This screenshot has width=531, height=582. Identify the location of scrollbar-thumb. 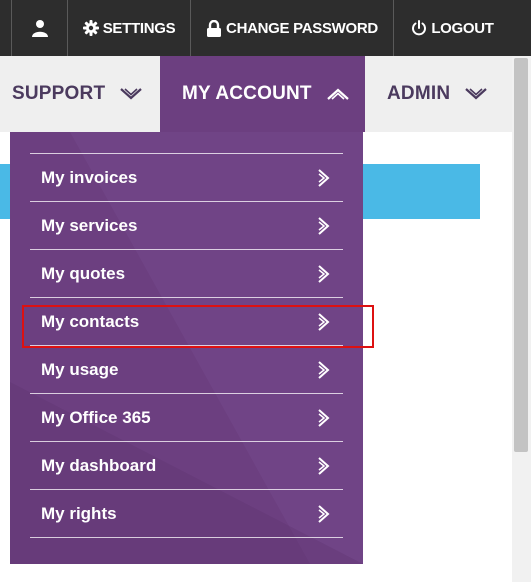
(521, 255).